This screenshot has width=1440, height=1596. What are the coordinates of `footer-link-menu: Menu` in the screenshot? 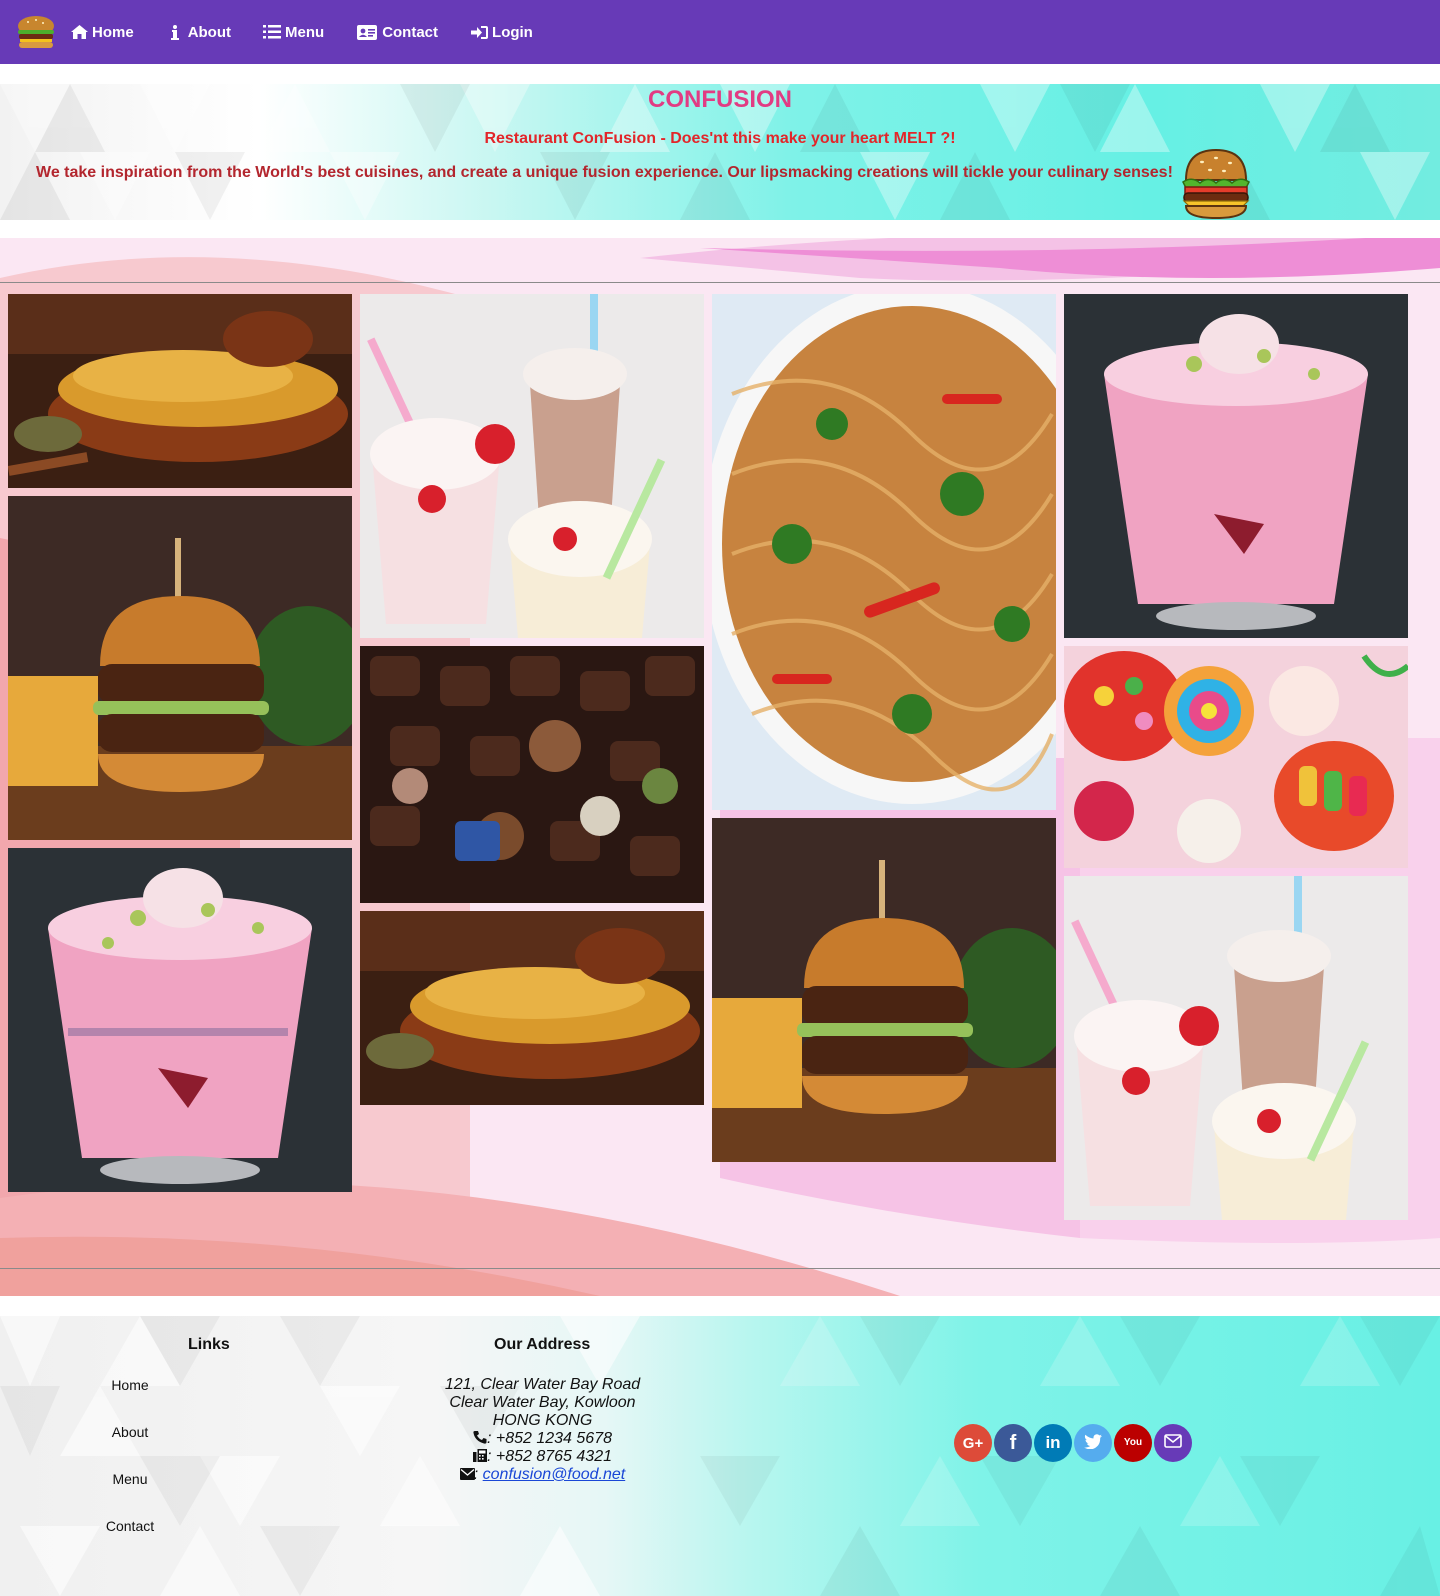 It's located at (130, 1479).